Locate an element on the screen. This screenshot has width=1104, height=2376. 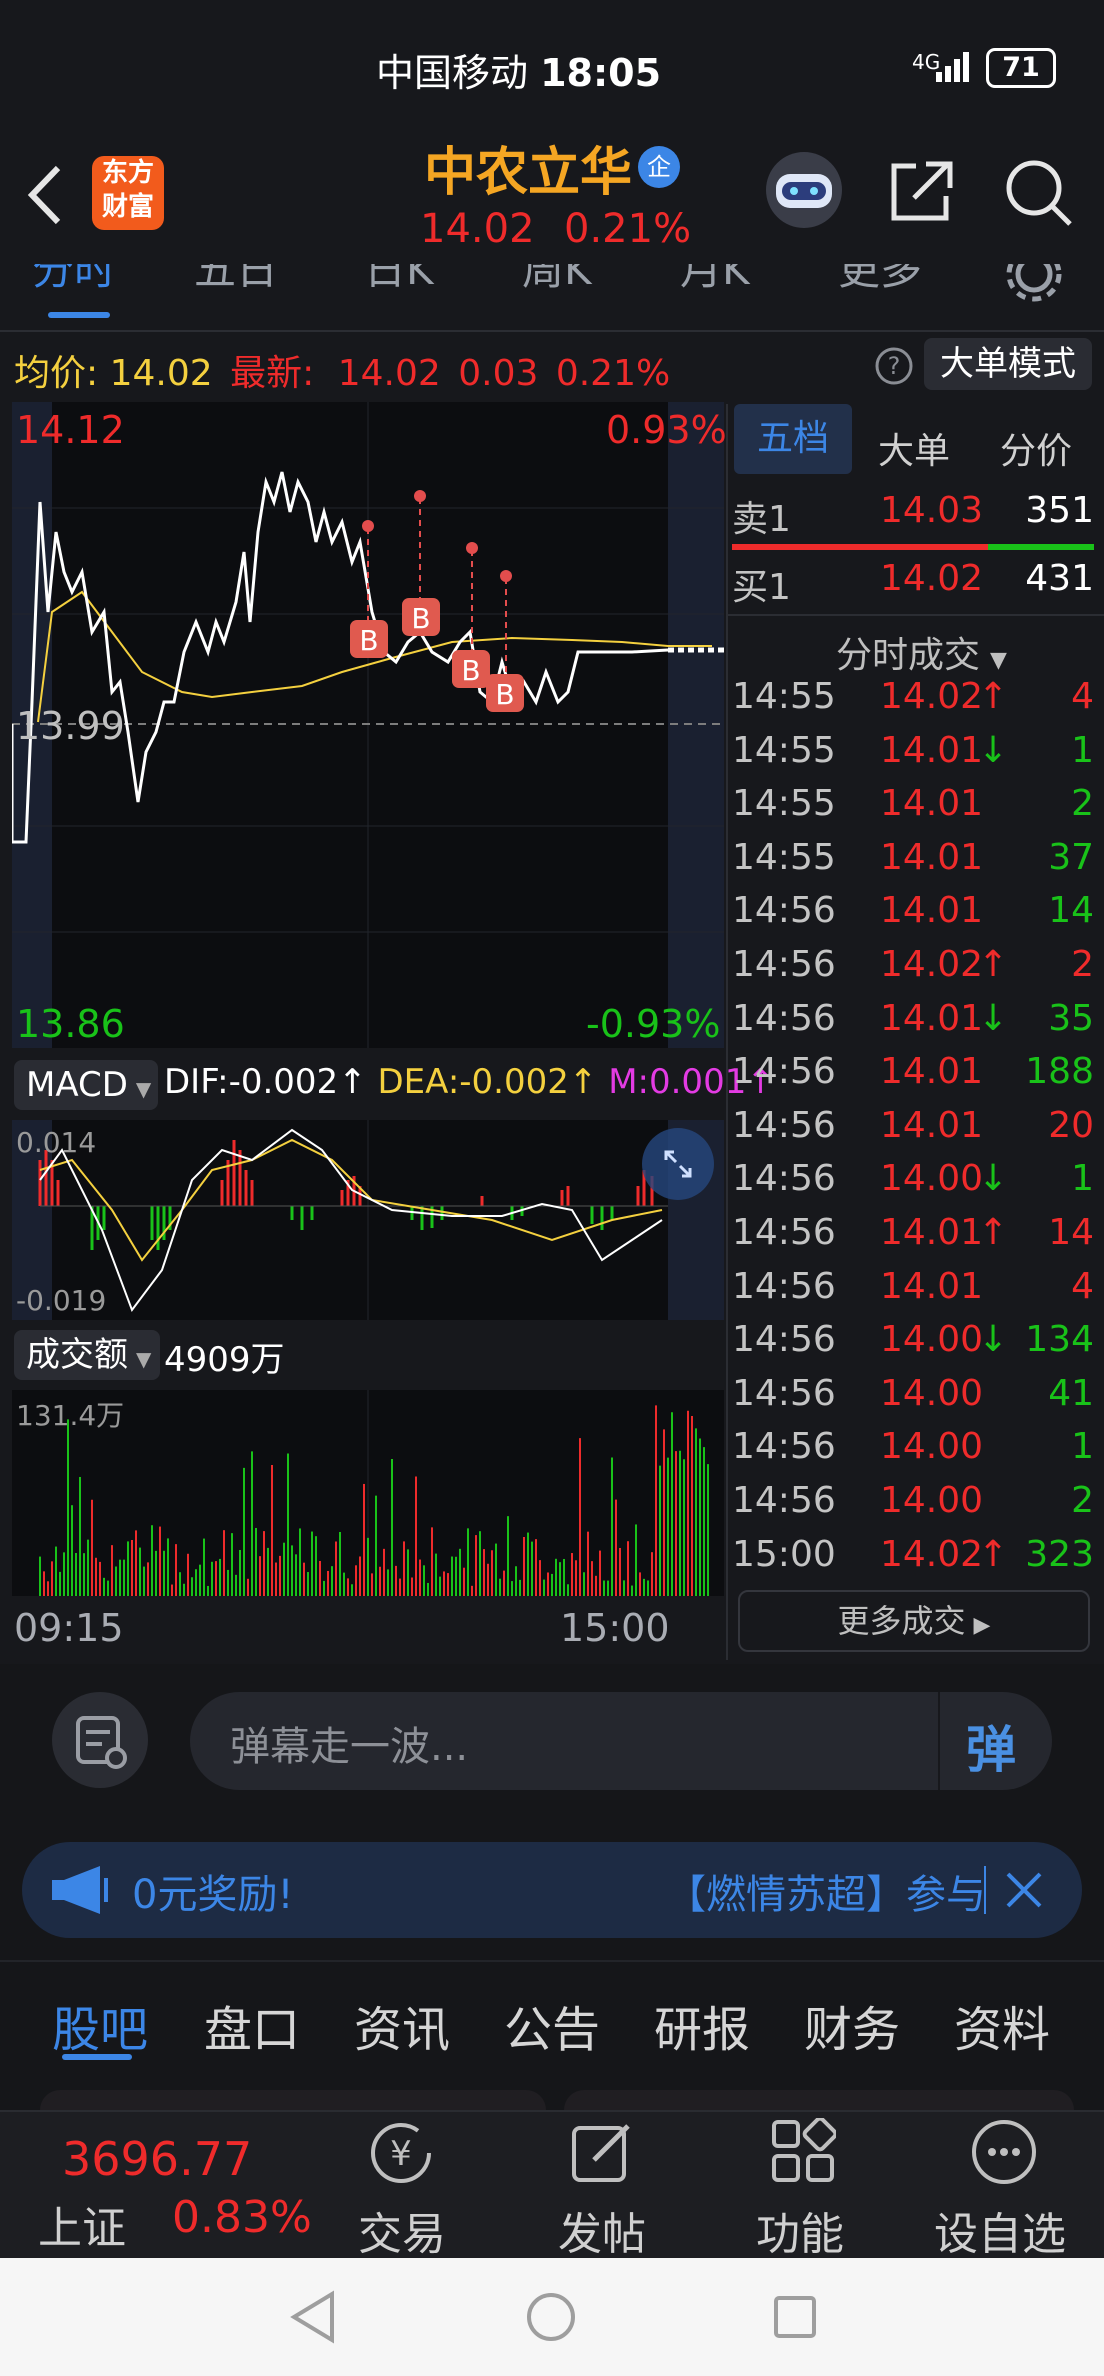
app-logo: 东方 财富 is located at coordinates (128, 193).